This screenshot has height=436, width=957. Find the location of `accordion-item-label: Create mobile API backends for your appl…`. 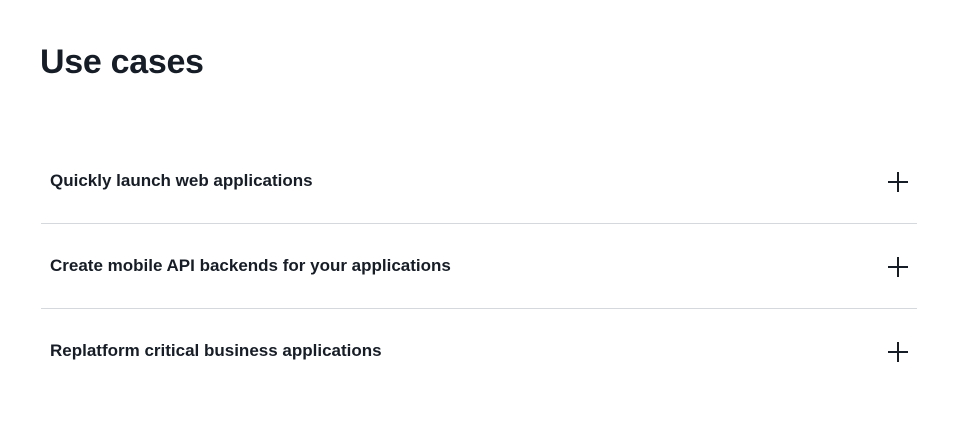

accordion-item-label: Create mobile API backends for your appl… is located at coordinates (250, 265).